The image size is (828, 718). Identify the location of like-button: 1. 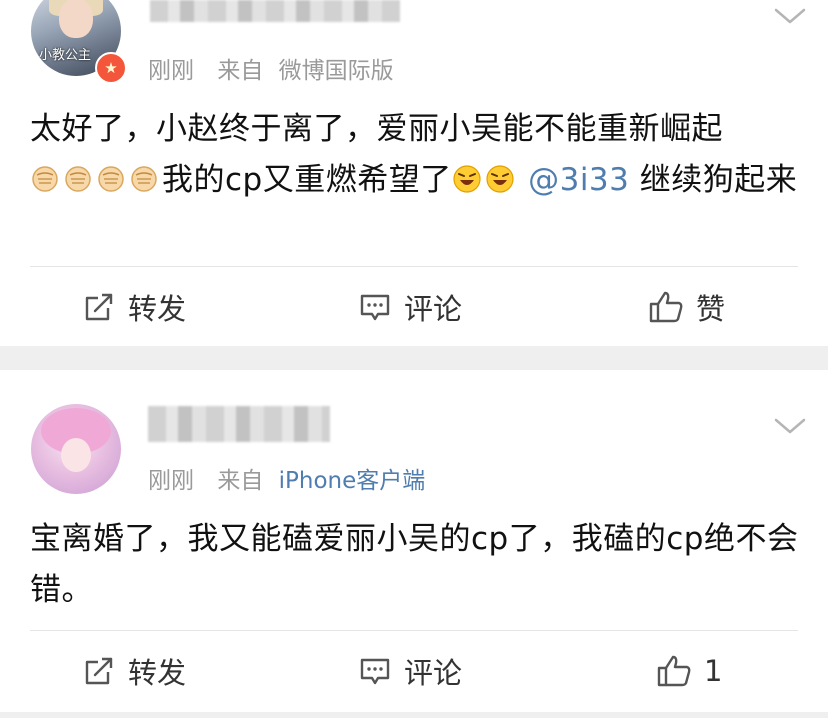
(689, 671).